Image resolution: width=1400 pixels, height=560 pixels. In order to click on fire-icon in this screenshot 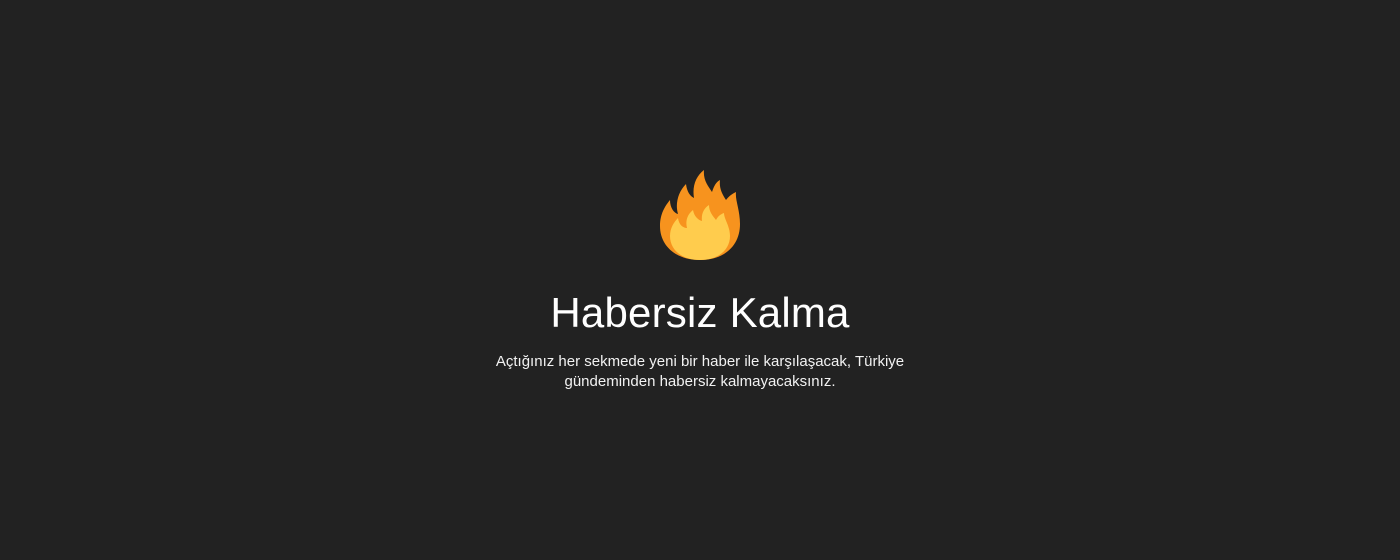, I will do `click(700, 215)`.